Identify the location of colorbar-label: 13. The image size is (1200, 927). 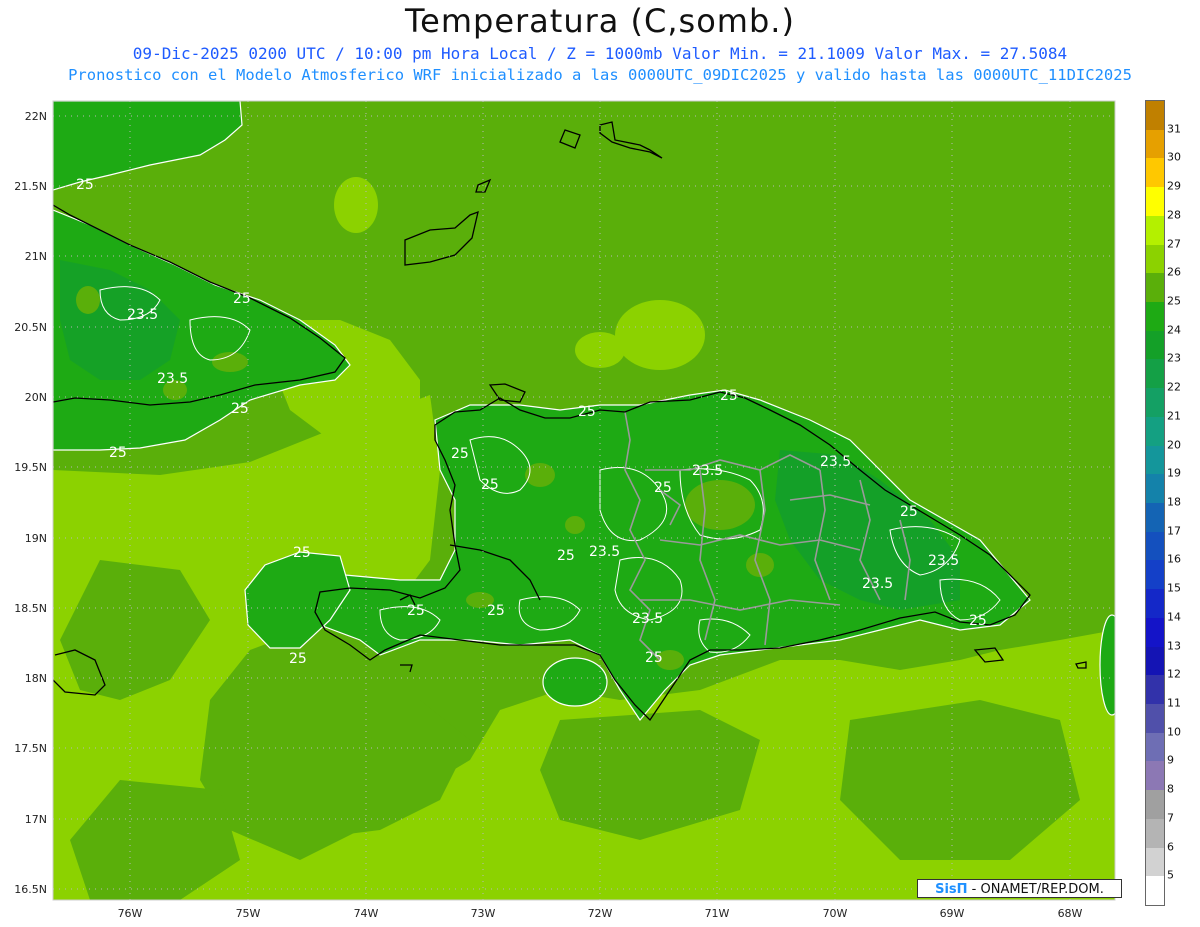
(1174, 646).